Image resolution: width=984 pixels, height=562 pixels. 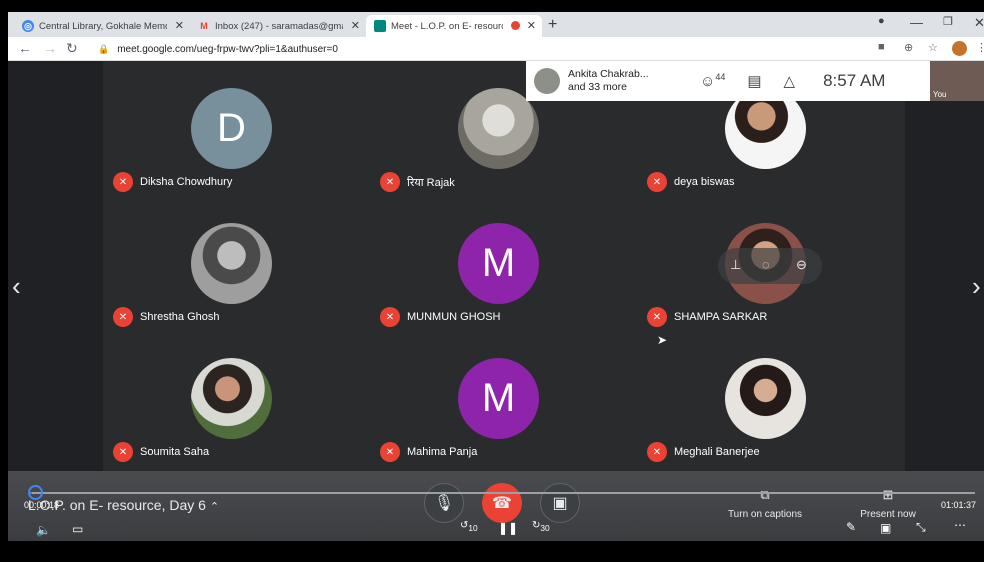 I want to click on participant-name: Shrestha Ghosh, so click(x=180, y=317).